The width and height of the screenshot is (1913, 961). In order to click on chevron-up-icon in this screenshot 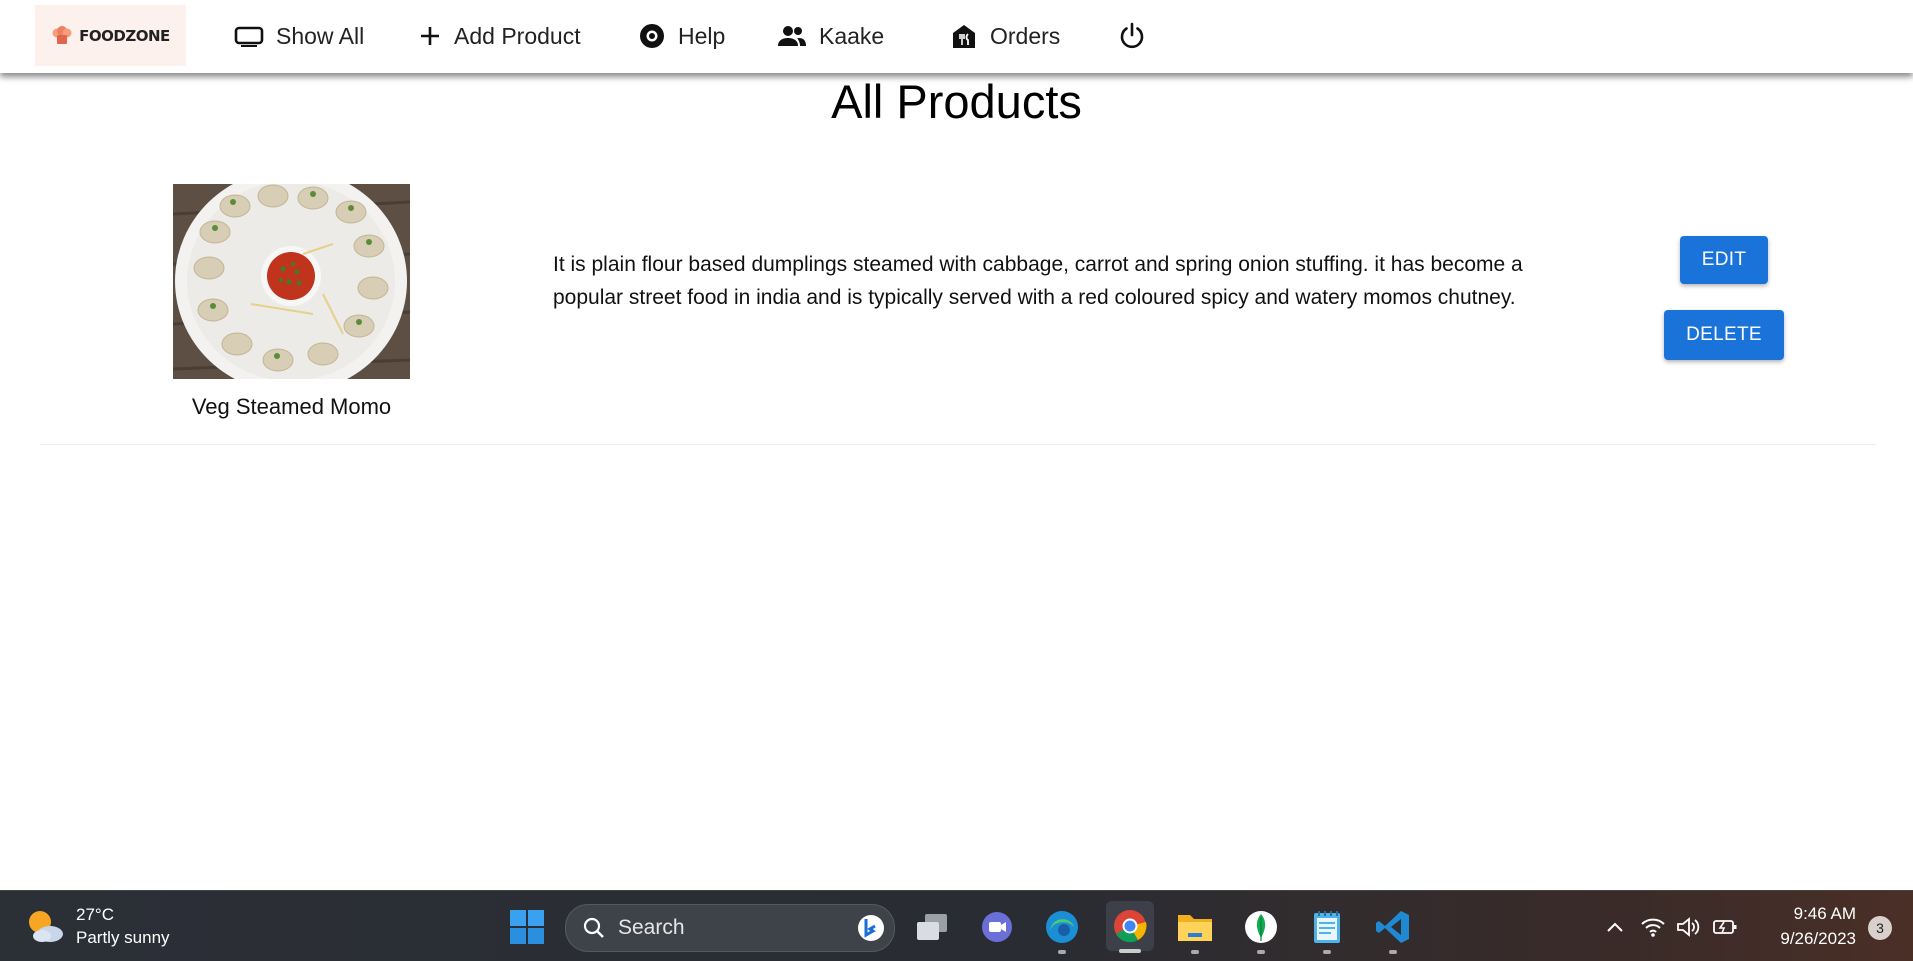, I will do `click(1615, 927)`.